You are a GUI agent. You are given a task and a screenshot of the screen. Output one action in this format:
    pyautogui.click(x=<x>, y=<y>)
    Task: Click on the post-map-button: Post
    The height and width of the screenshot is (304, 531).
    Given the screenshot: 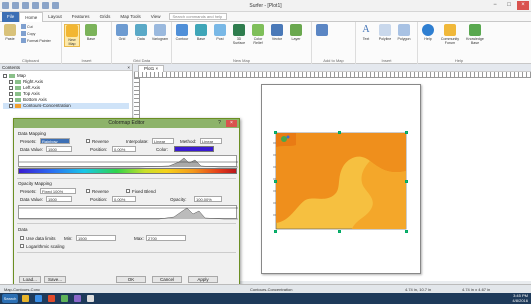 What is the action you would take?
    pyautogui.click(x=220, y=32)
    